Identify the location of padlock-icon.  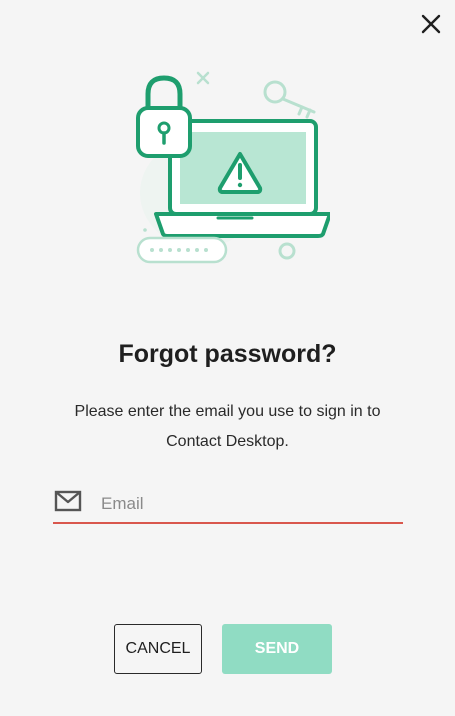
(164, 116).